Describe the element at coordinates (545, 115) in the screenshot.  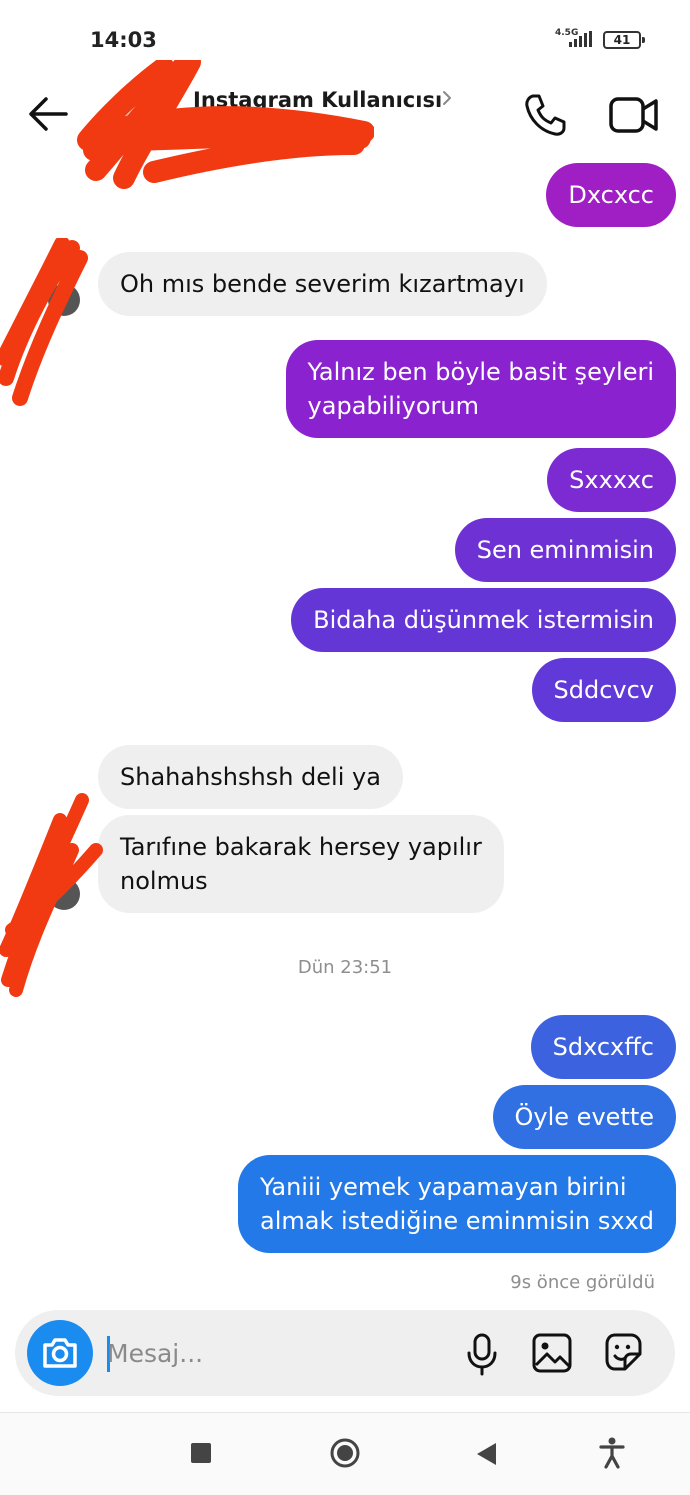
I see `phone-icon` at that location.